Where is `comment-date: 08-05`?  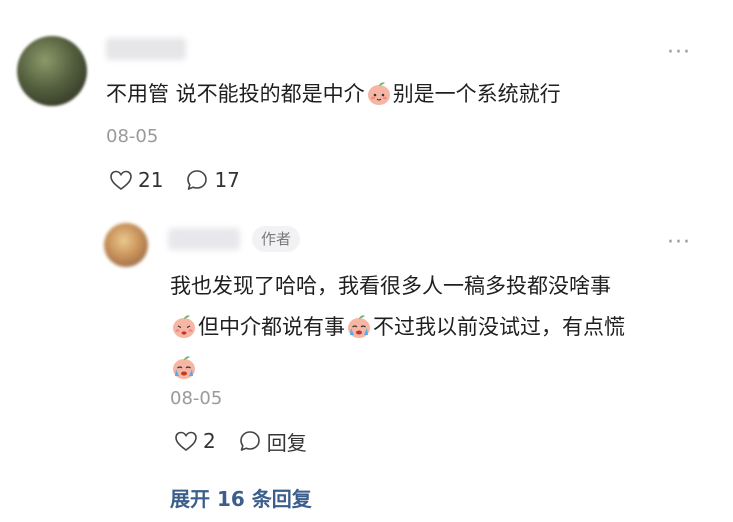
comment-date: 08-05 is located at coordinates (132, 136).